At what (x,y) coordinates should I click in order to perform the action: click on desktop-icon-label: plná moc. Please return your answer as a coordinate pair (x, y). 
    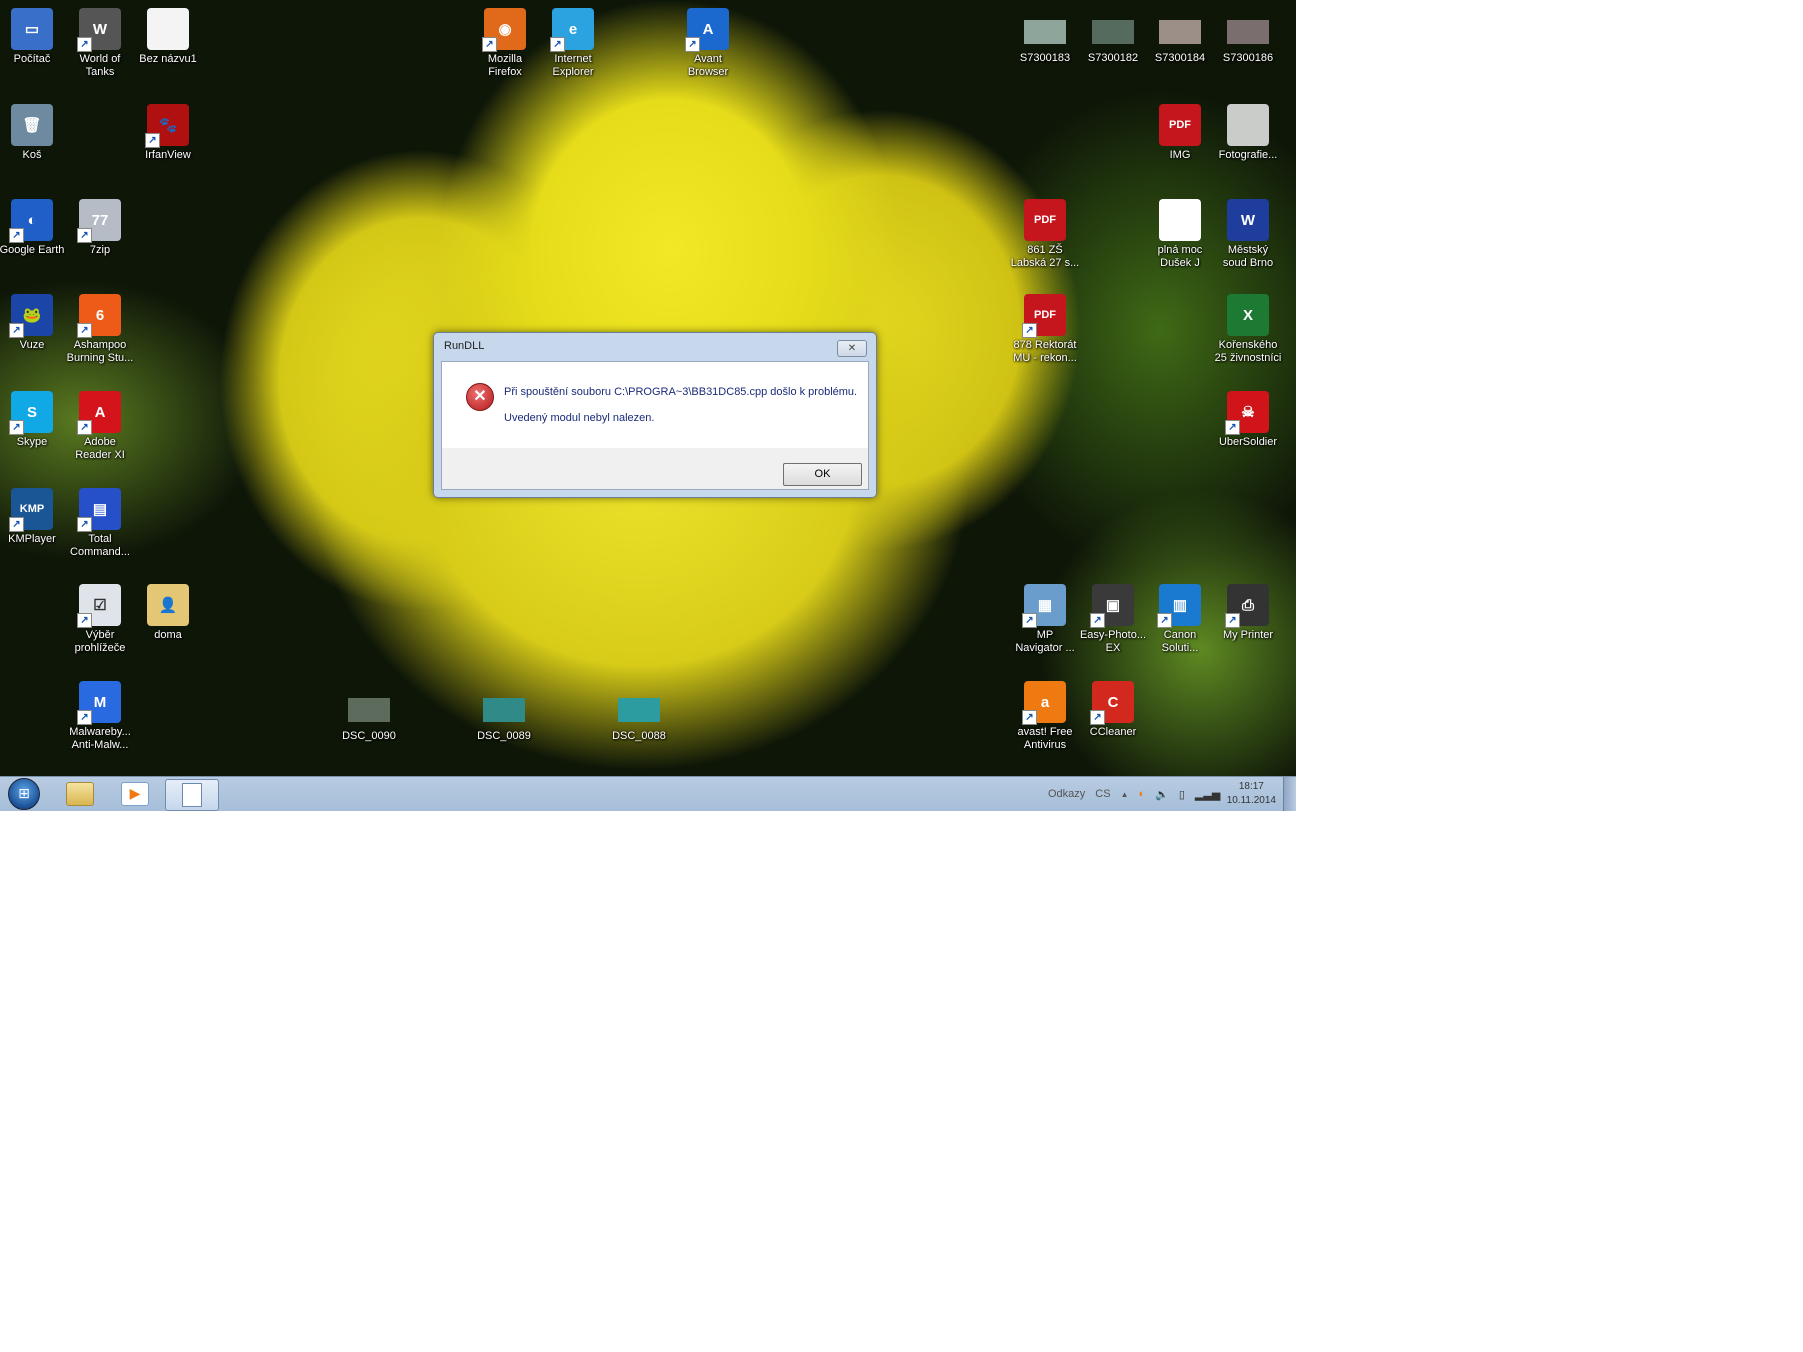
    Looking at the image, I should click on (1180, 250).